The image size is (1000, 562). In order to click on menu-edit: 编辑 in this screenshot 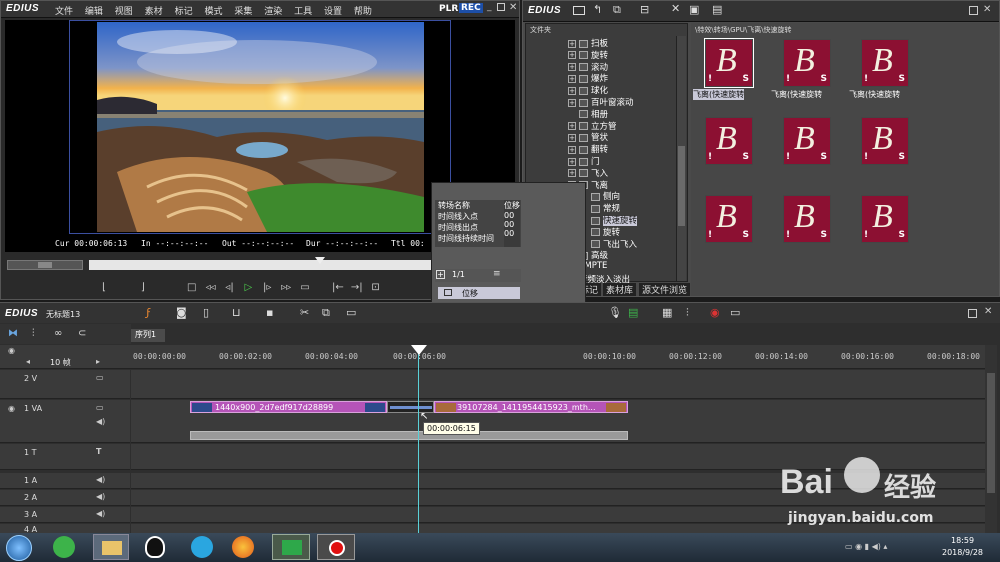, I will do `click(94, 10)`.